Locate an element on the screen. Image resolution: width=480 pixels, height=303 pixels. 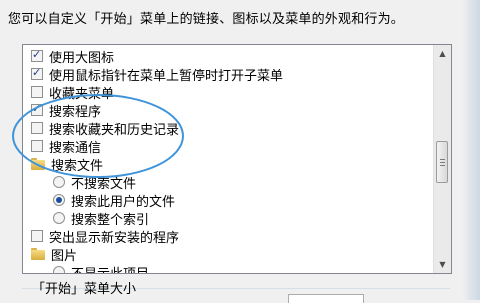
option-favorites-menu: 收藏夹菜单 is located at coordinates (73, 92).